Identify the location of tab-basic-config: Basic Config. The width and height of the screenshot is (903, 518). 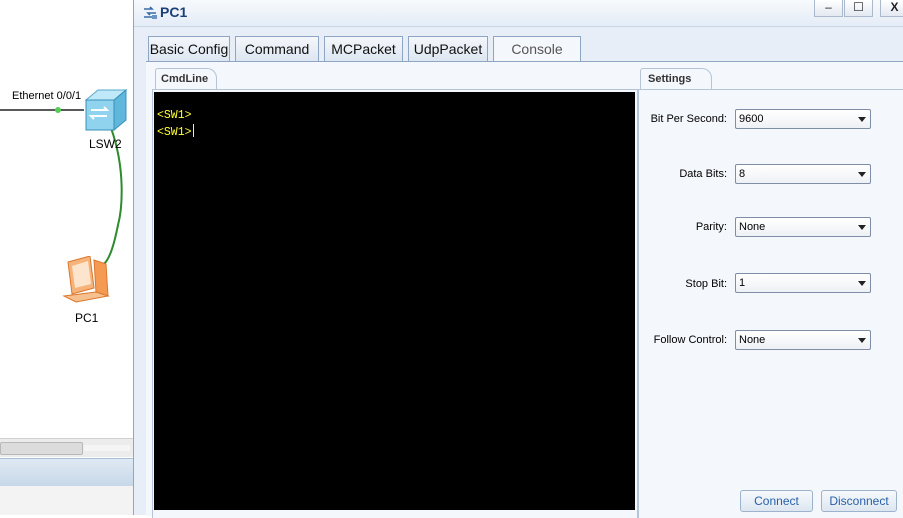
(189, 48).